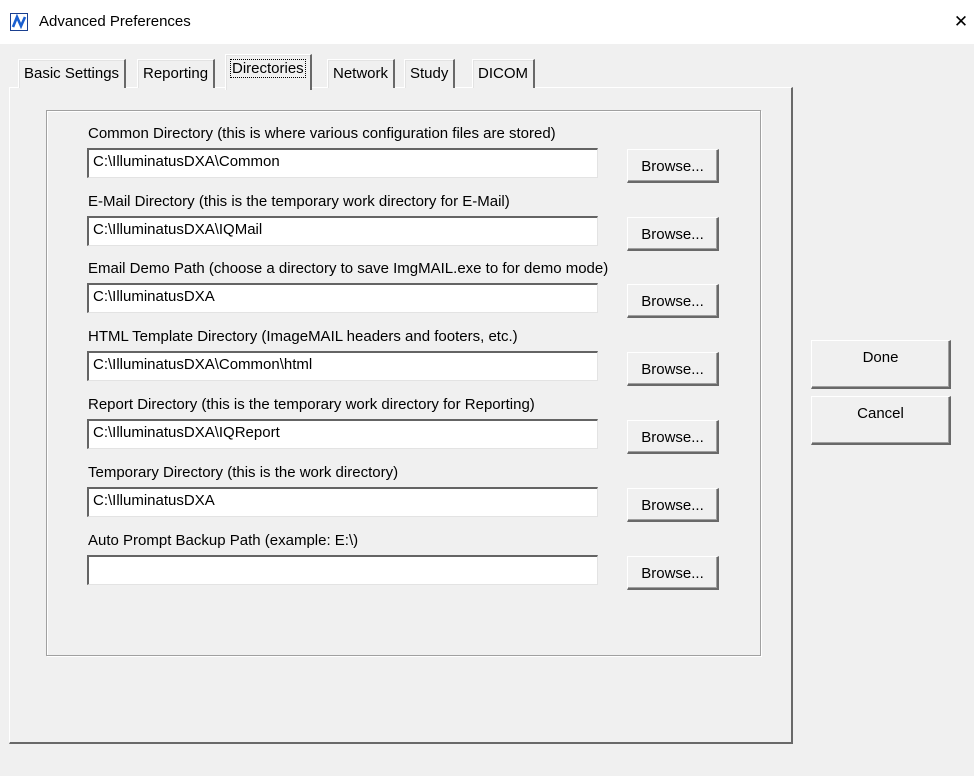  Describe the element at coordinates (342, 163) in the screenshot. I see `common-directory-input: C:\IlluminatusDXA\Common` at that location.